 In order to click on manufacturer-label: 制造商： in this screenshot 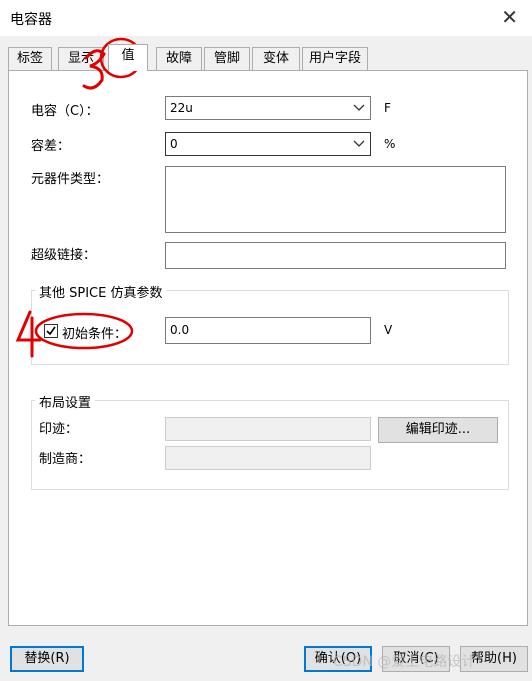, I will do `click(65, 459)`.